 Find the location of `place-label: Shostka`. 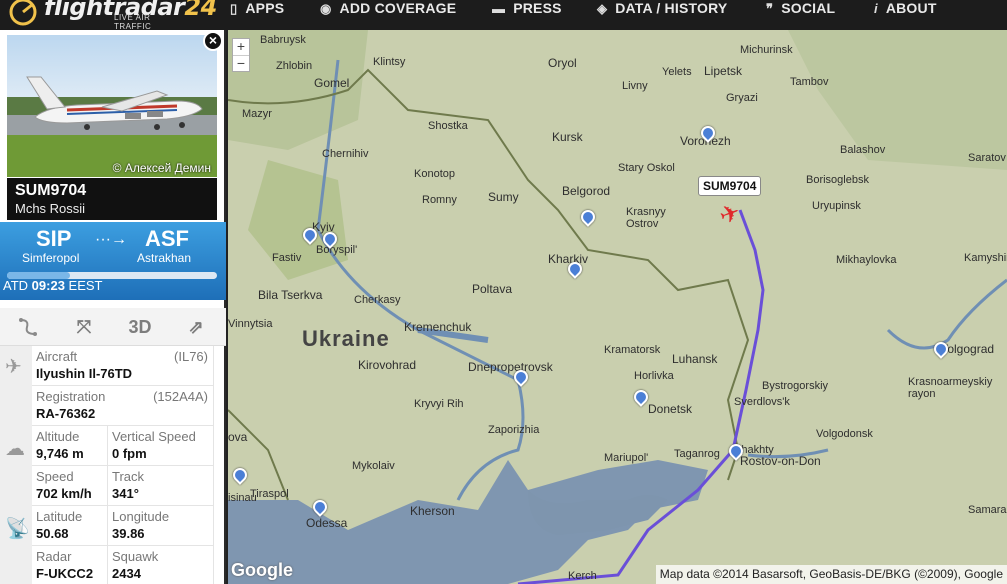

place-label: Shostka is located at coordinates (448, 126).